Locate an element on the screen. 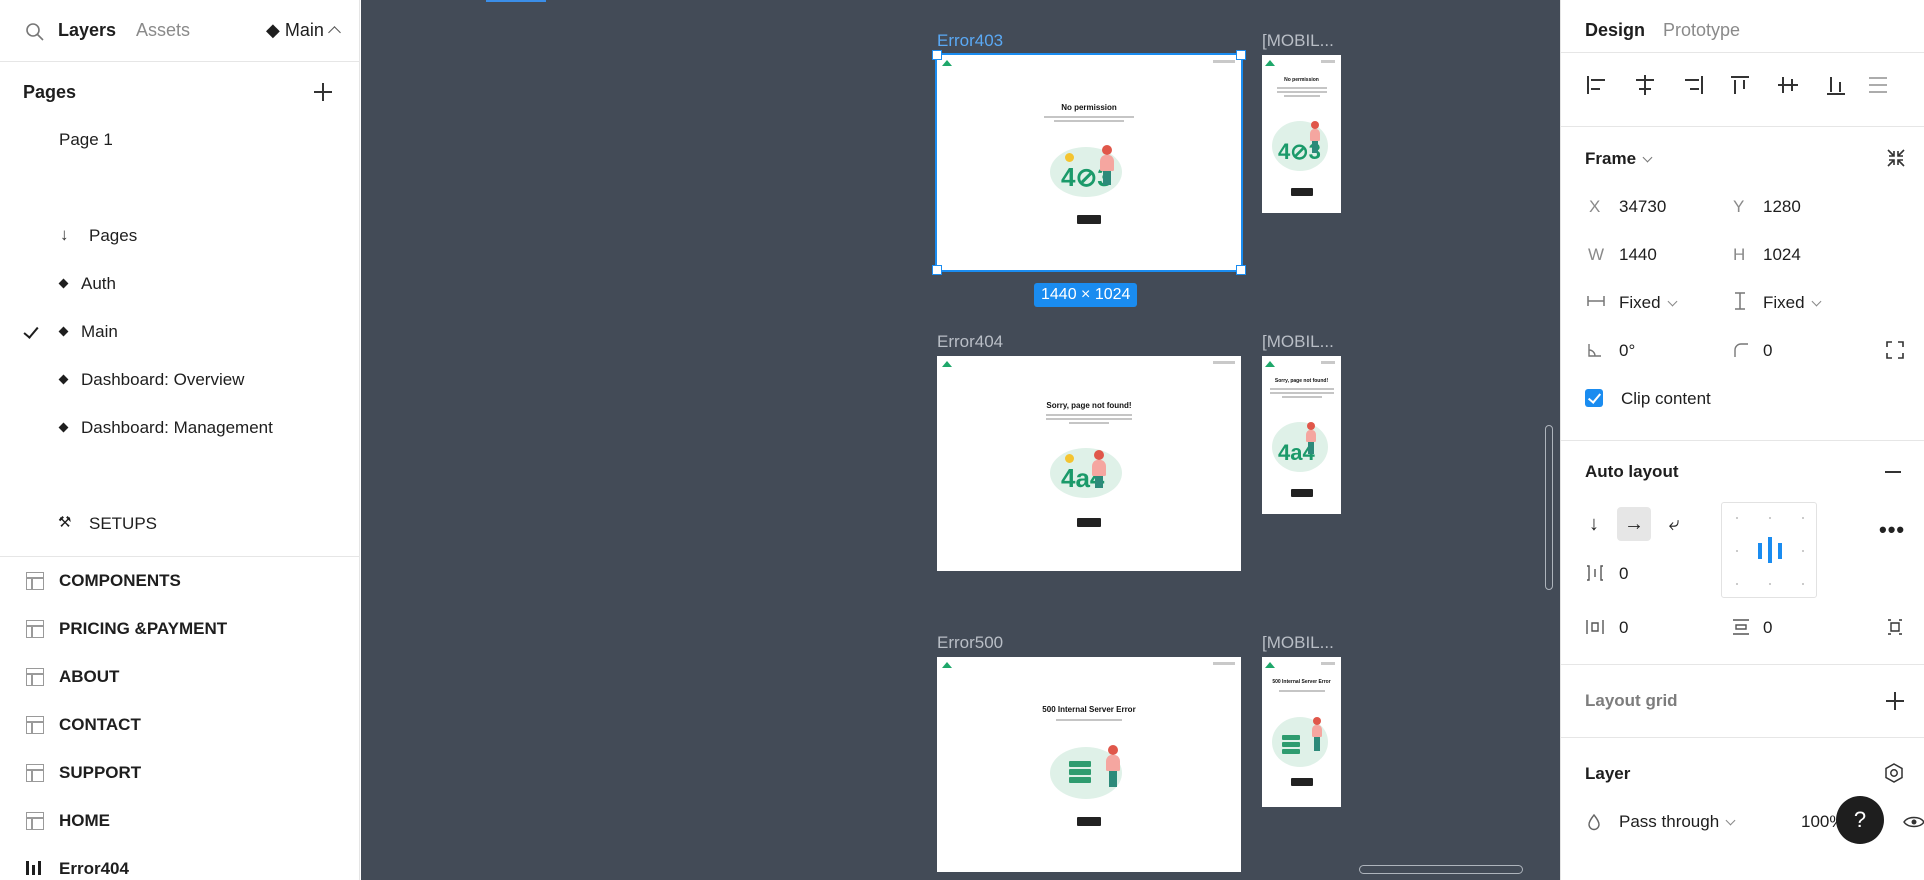 The height and width of the screenshot is (880, 1924). padding-horizontal-input: 0 is located at coordinates (1623, 628).